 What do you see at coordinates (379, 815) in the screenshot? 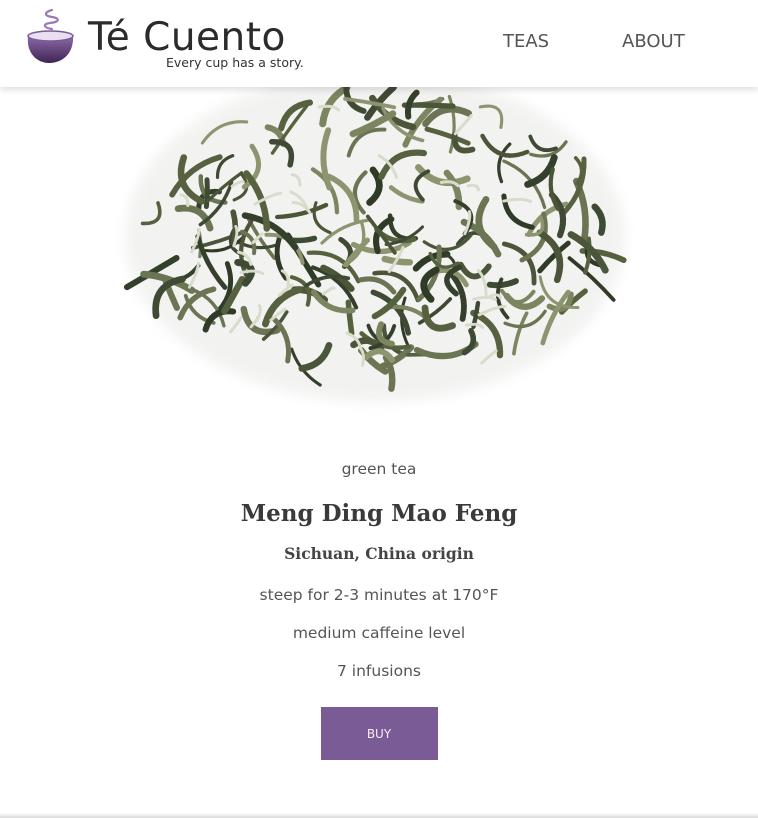
I see `next-section-divider` at bounding box center [379, 815].